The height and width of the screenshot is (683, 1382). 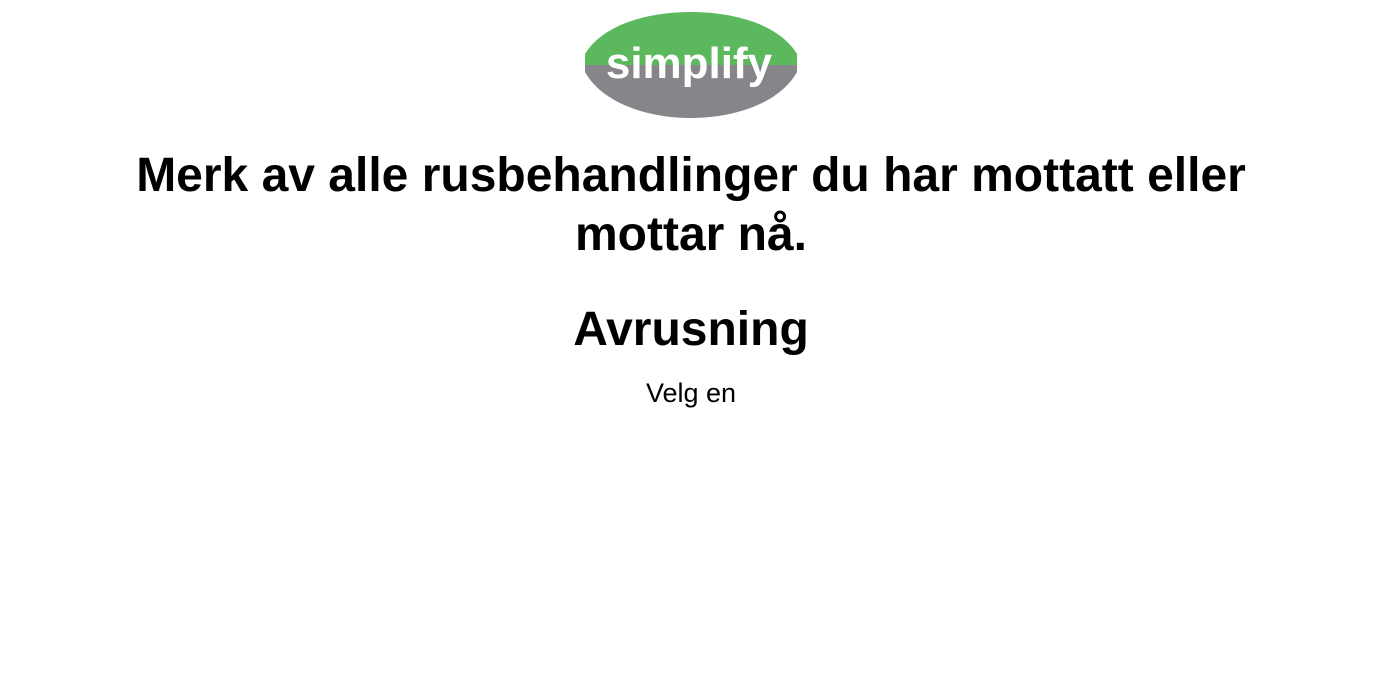 What do you see at coordinates (691, 393) in the screenshot?
I see `select-instruction: Velg en` at bounding box center [691, 393].